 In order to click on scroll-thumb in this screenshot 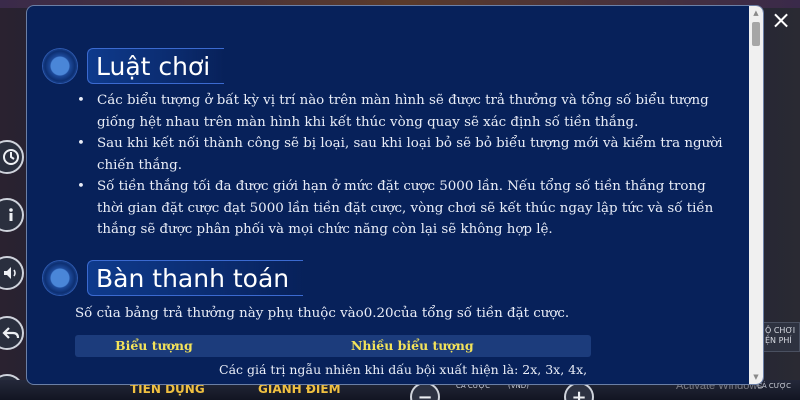, I will do `click(756, 34)`.